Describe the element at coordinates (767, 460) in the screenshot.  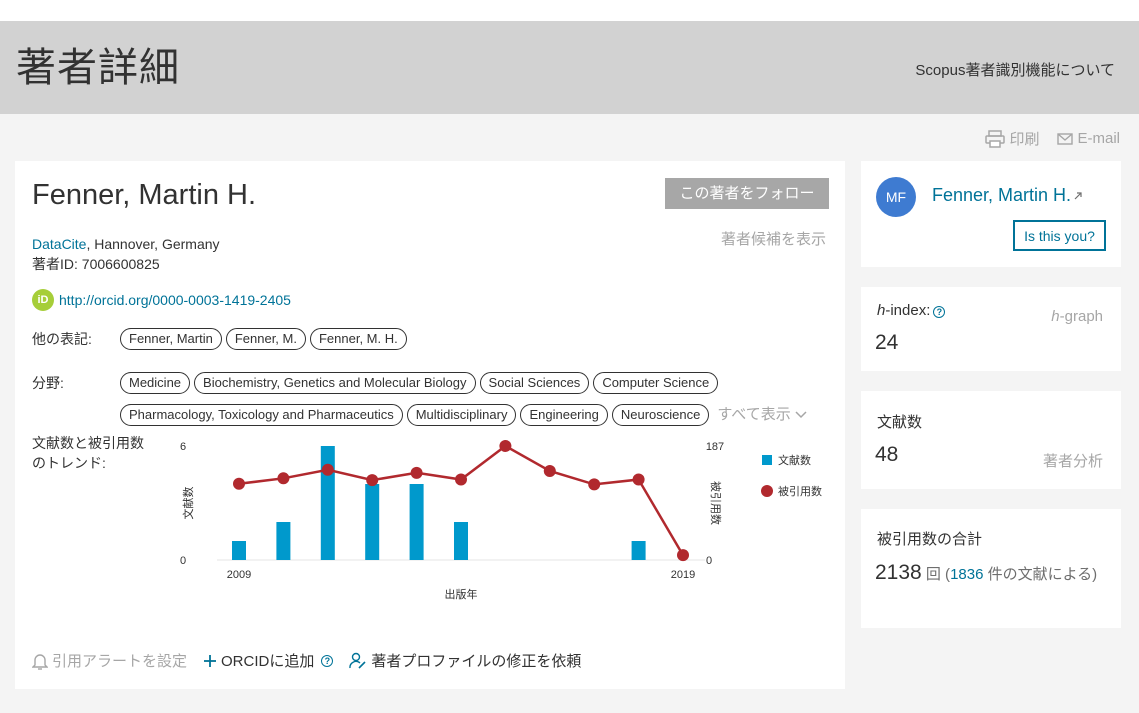
I see `legend-swatch-docs` at that location.